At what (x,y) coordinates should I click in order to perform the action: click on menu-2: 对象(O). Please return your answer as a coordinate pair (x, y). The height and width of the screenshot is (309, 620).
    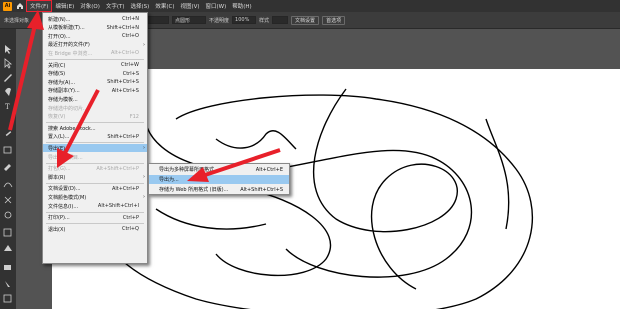
    Looking at the image, I should click on (90, 6).